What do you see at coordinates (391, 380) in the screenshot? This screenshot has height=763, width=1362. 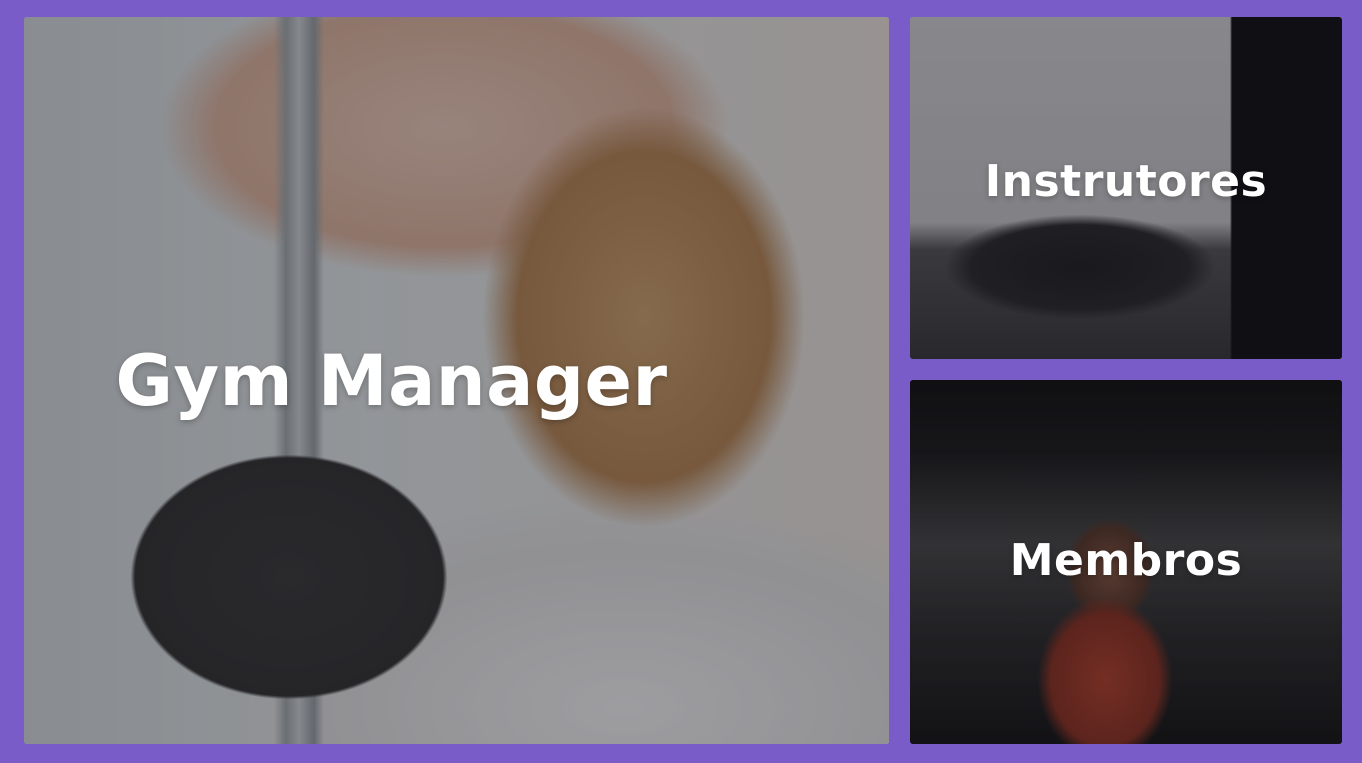 I see `app-title: Gym Manager` at bounding box center [391, 380].